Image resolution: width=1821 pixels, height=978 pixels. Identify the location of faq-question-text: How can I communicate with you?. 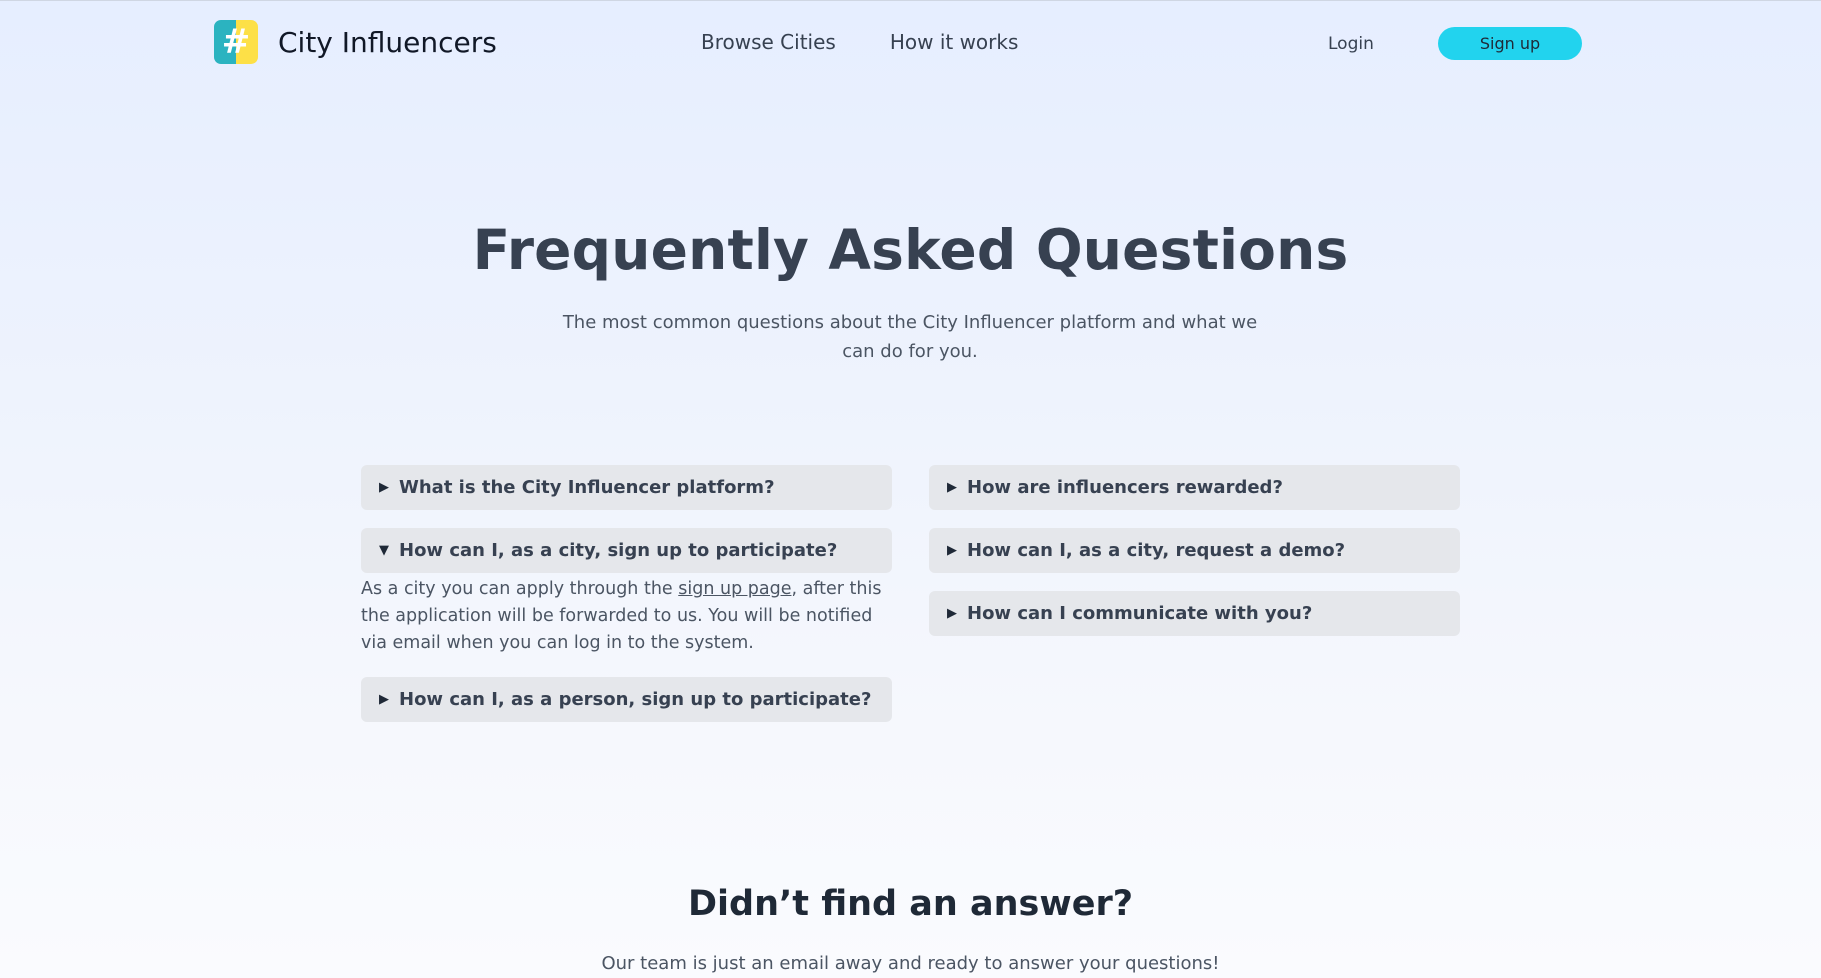
(1140, 613).